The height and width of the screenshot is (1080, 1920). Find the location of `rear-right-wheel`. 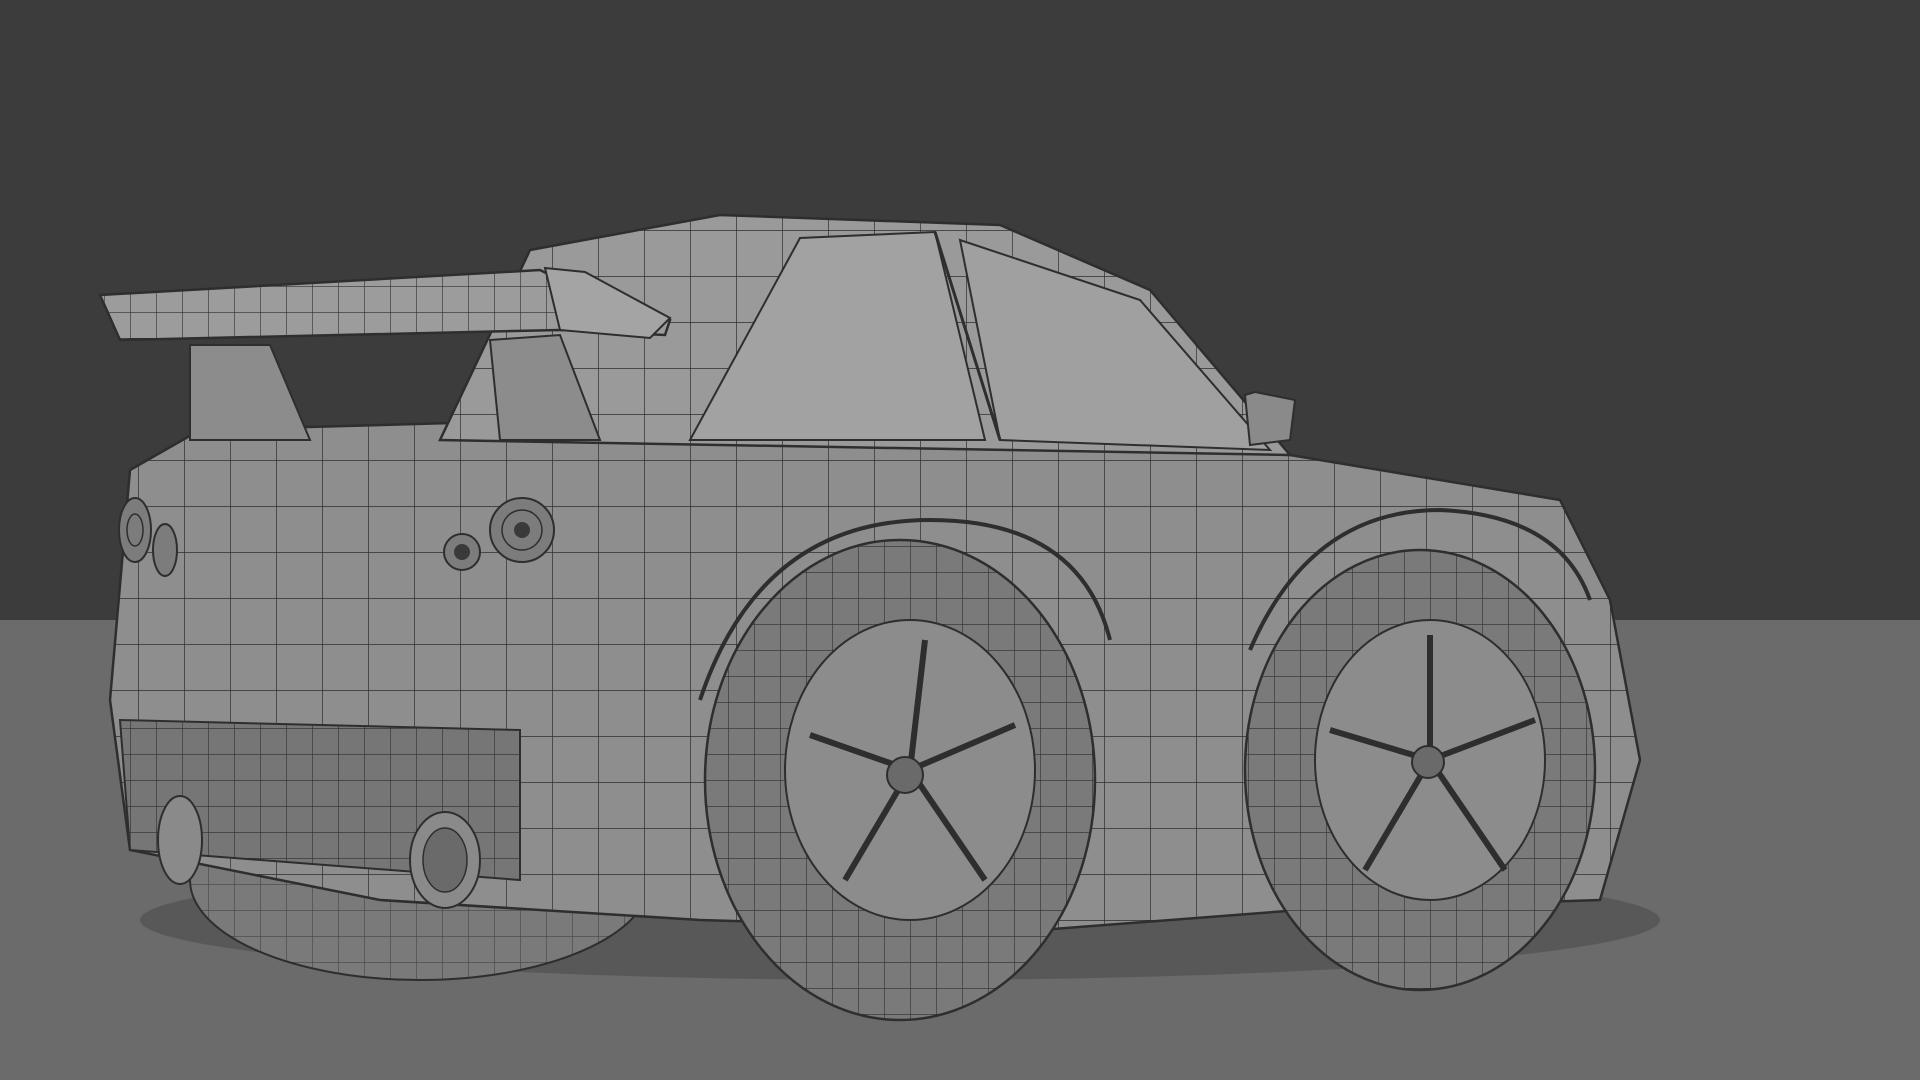

rear-right-wheel is located at coordinates (900, 780).